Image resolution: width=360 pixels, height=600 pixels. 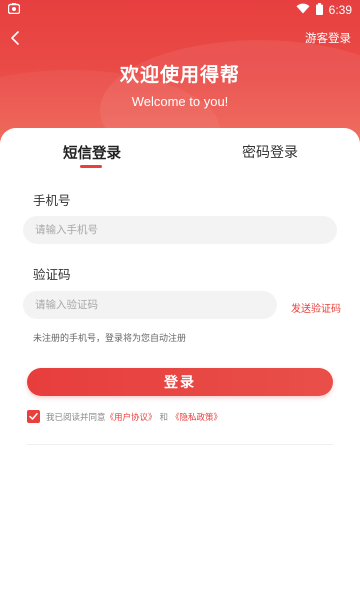 What do you see at coordinates (180, 101) in the screenshot?
I see `welcome-subtitle: Welcome to you!` at bounding box center [180, 101].